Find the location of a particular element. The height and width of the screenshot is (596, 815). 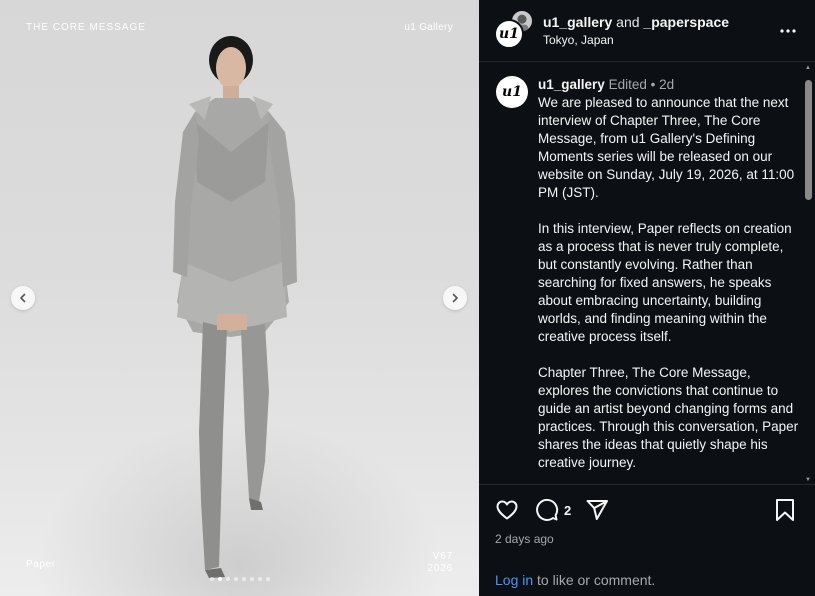

chevron-left-icon is located at coordinates (23, 298).